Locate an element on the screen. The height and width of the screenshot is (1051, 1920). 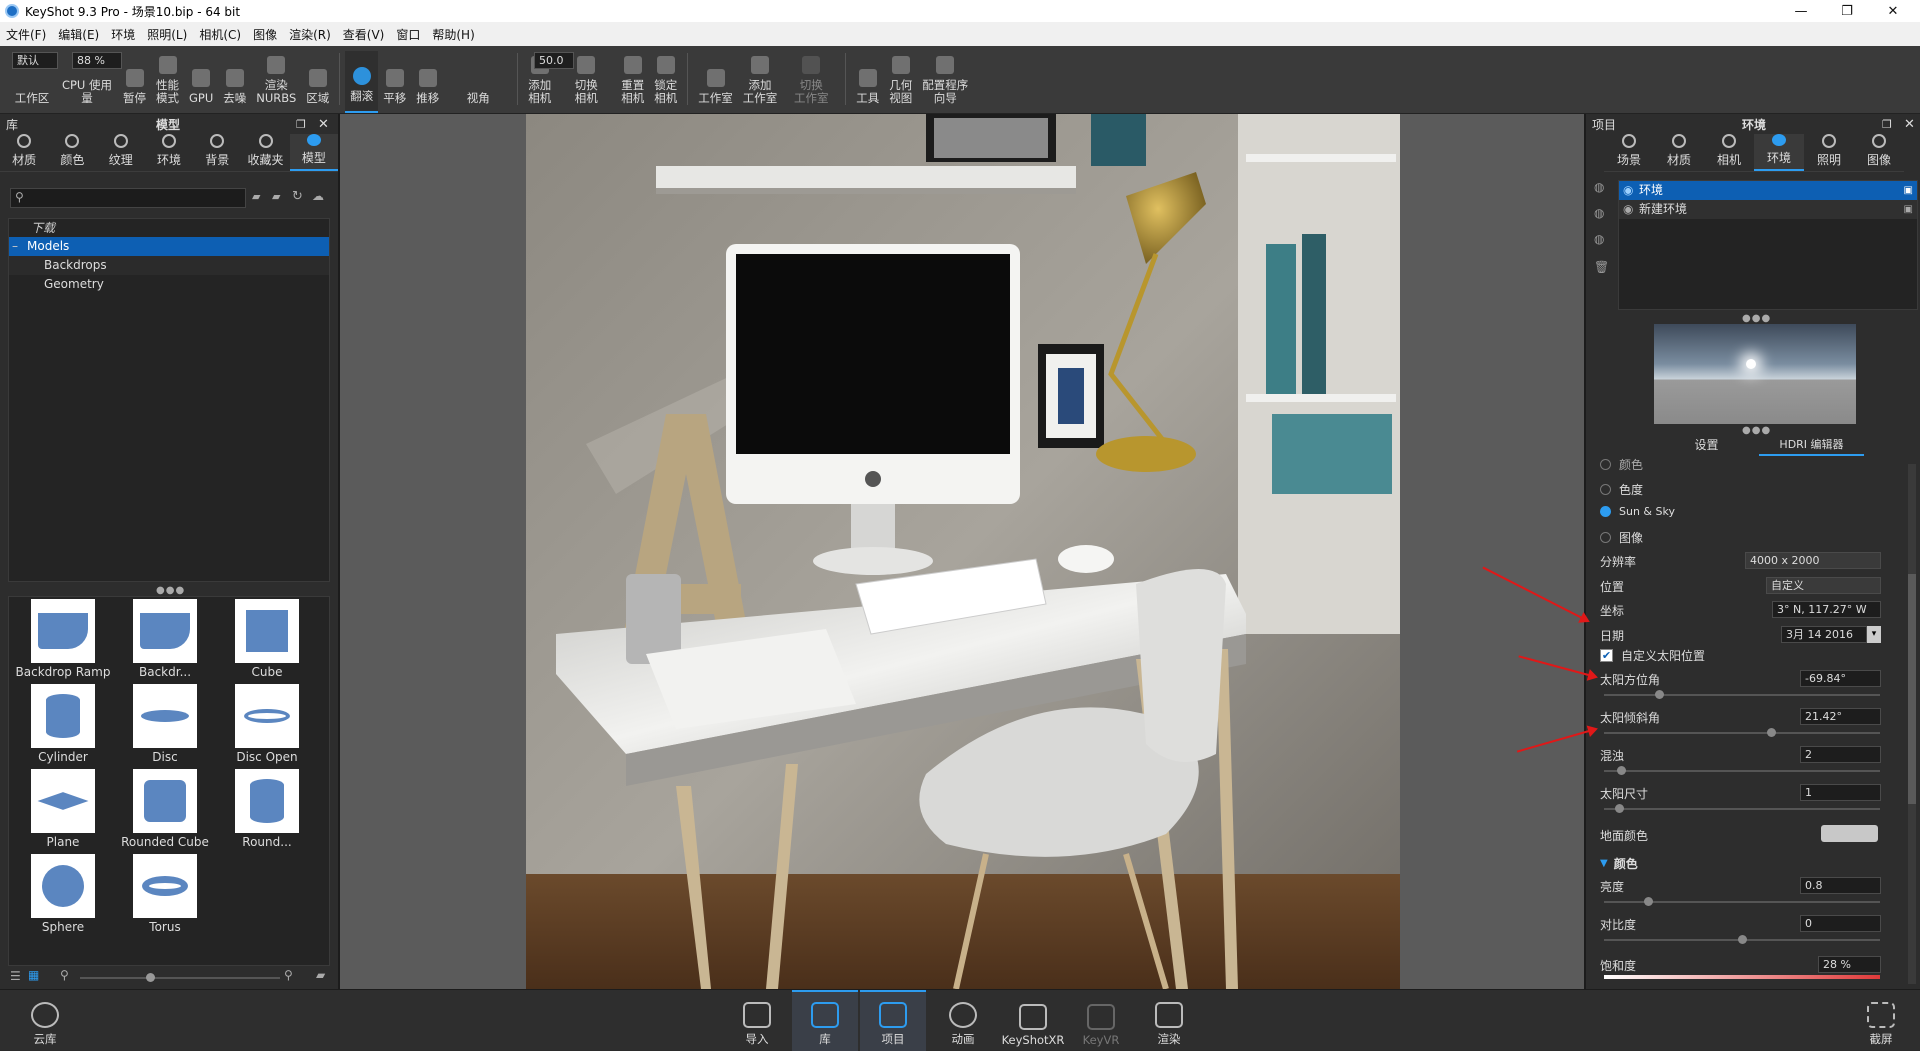
model-item-cube: Cube is located at coordinates (267, 640).